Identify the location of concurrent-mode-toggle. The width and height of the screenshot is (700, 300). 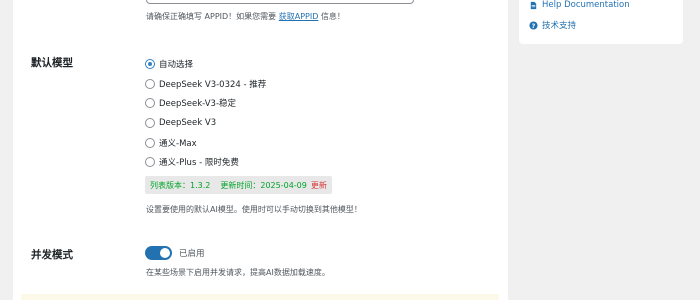
(158, 253).